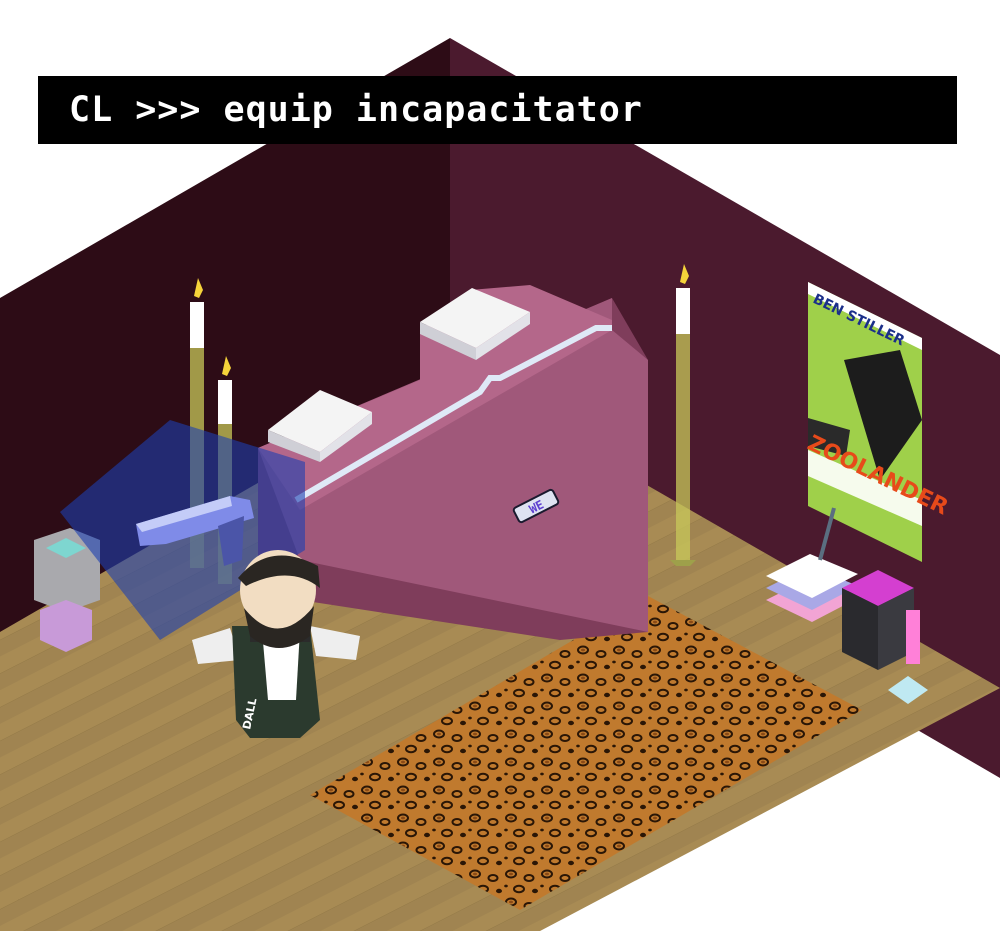  I want to click on command-line: CL >>> equip incapacitator, so click(356, 110).